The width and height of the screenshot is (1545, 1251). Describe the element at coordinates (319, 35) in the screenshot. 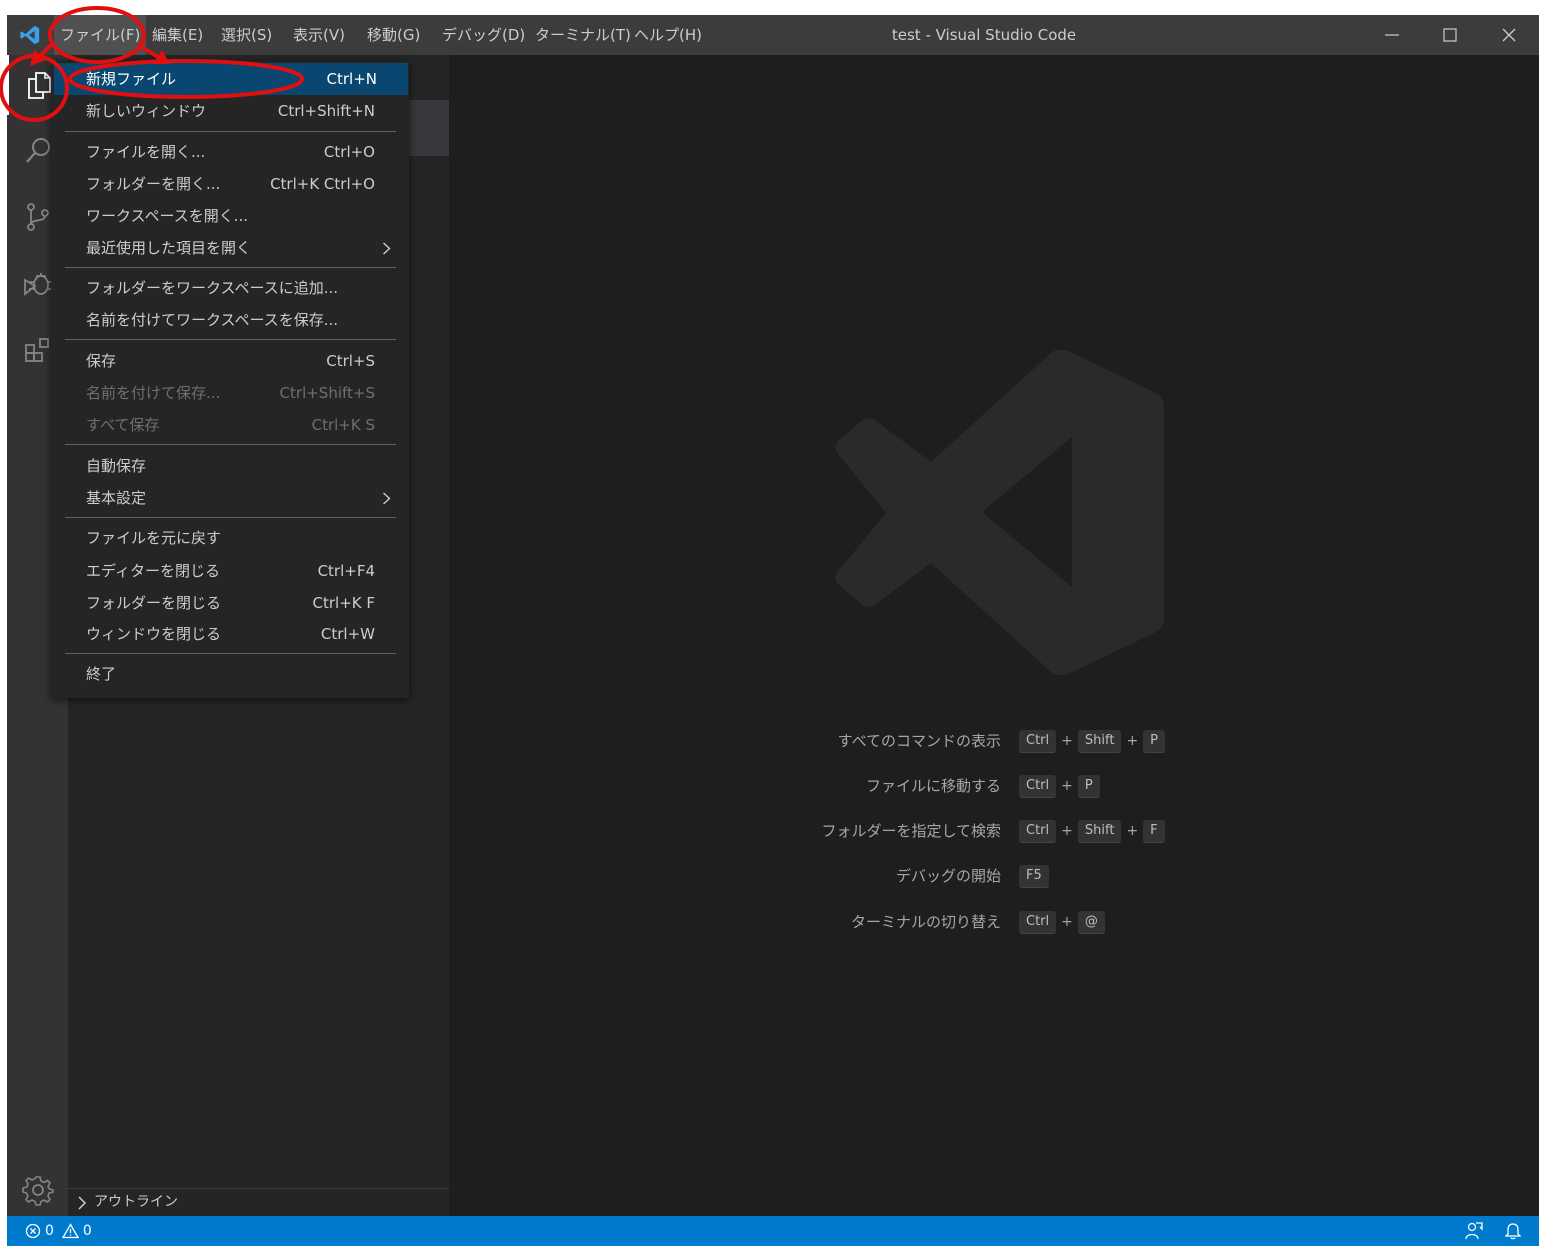

I see `menu-view: 表示(V)` at that location.